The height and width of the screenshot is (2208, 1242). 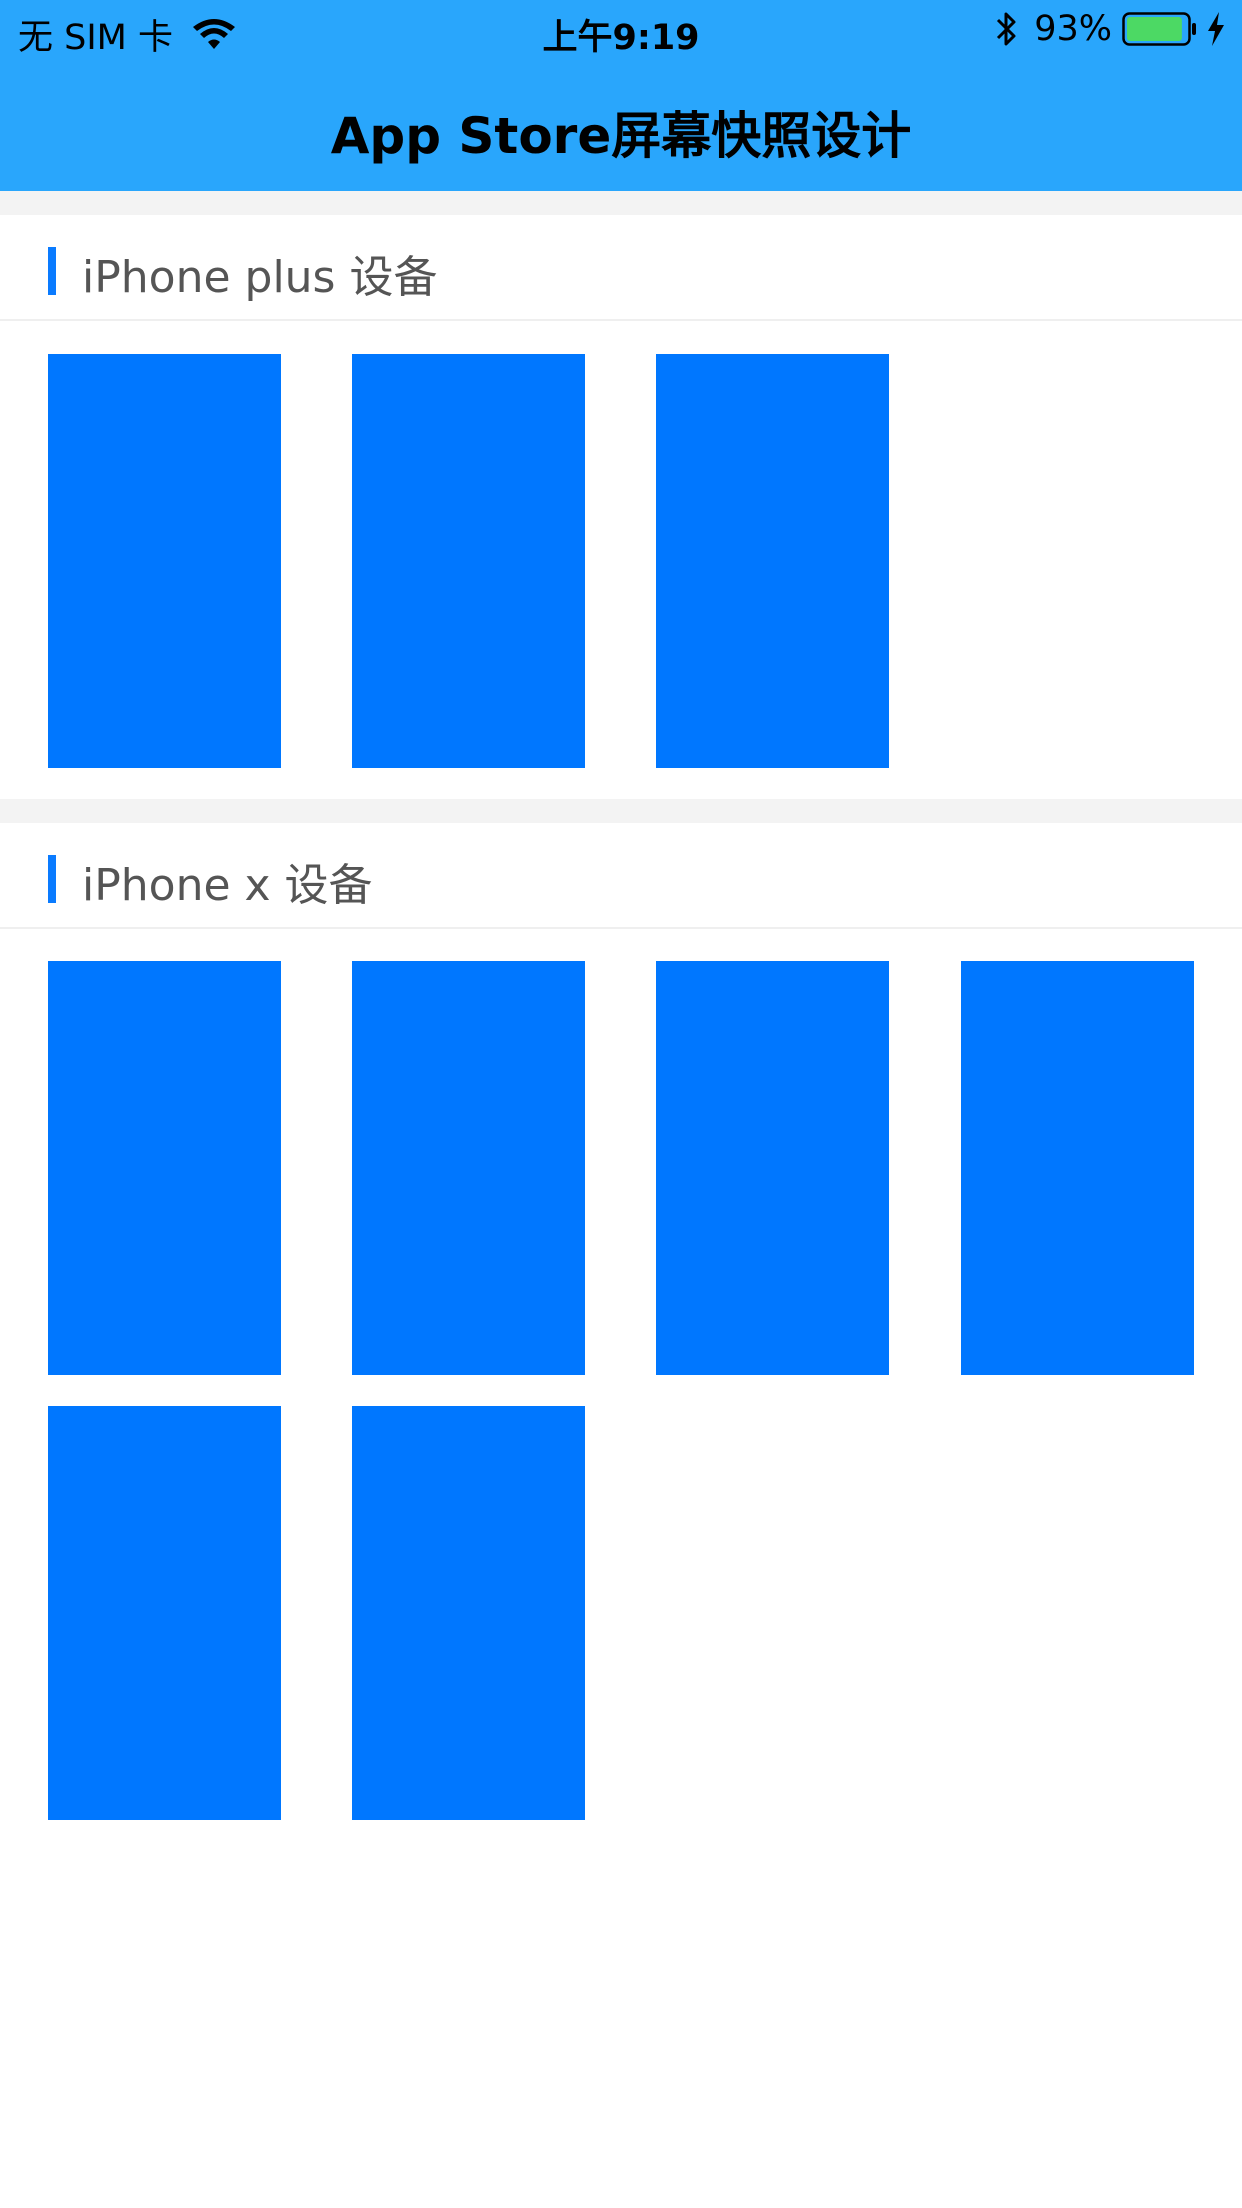 I want to click on bluetooth-icon, so click(x=1006, y=29).